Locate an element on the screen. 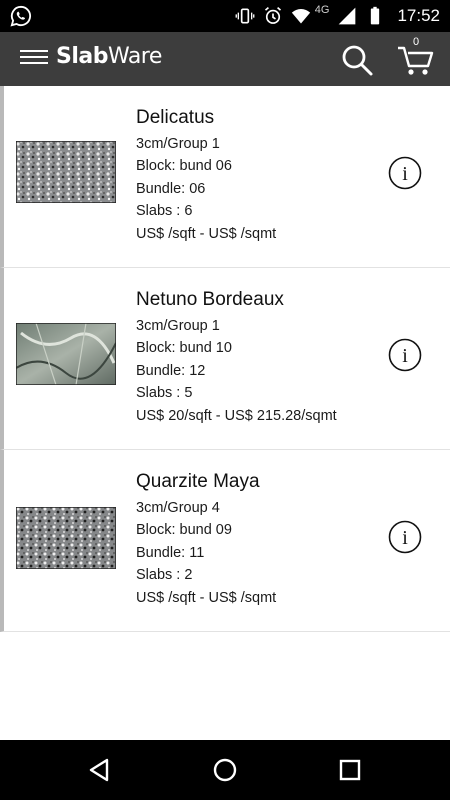  home-icon is located at coordinates (225, 770).